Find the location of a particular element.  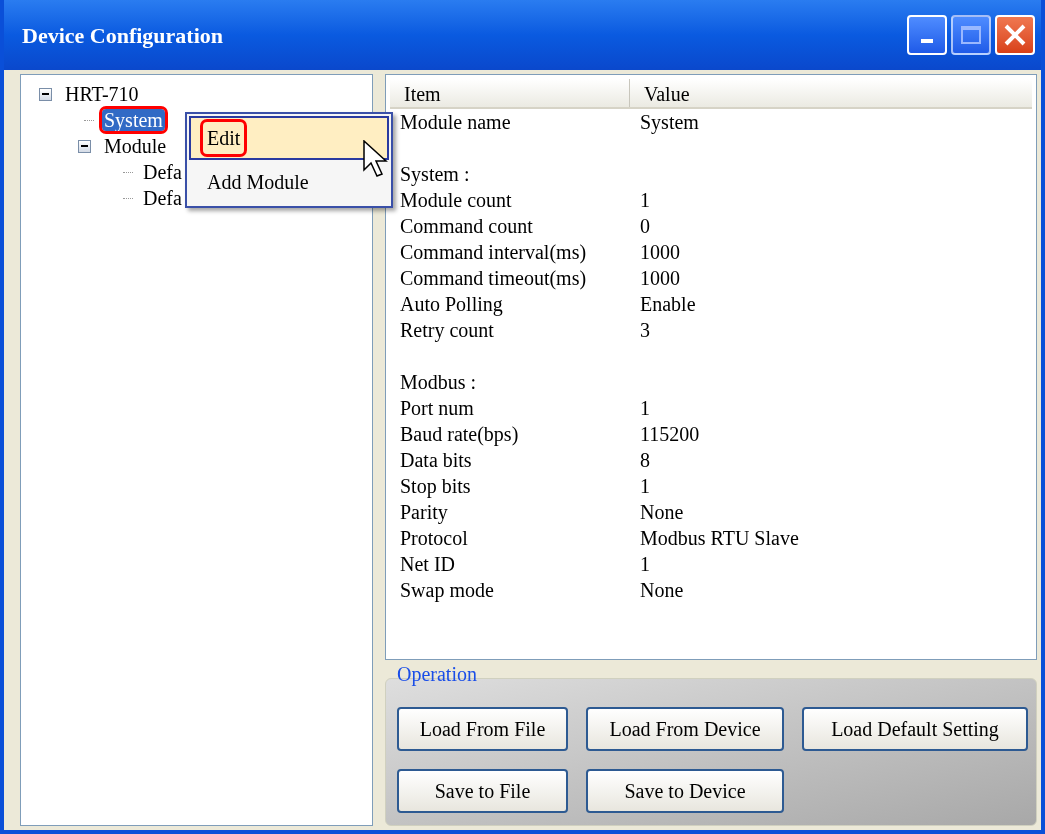

tree-item: HRT-710 is located at coordinates (102, 94).